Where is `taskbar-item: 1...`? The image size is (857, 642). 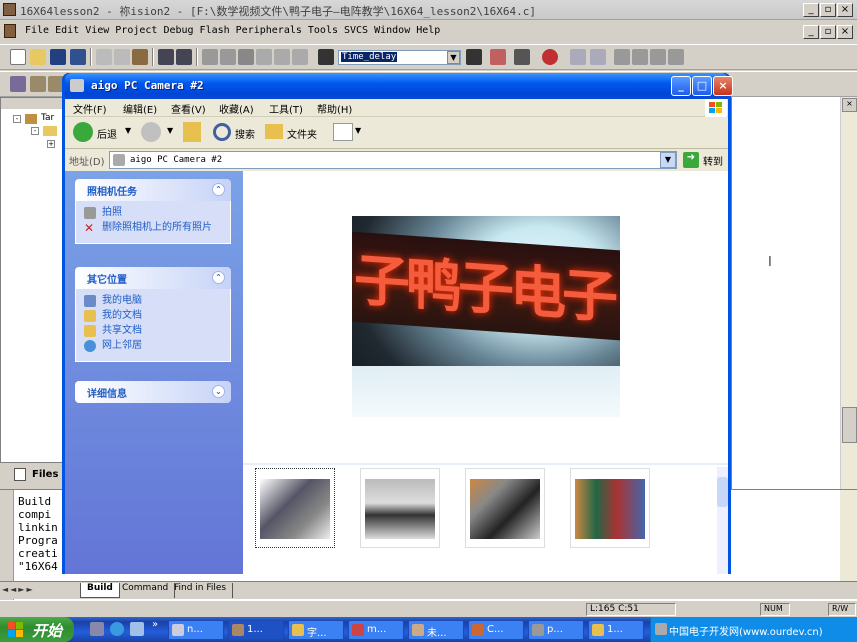
taskbar-item: 1... is located at coordinates (616, 630).